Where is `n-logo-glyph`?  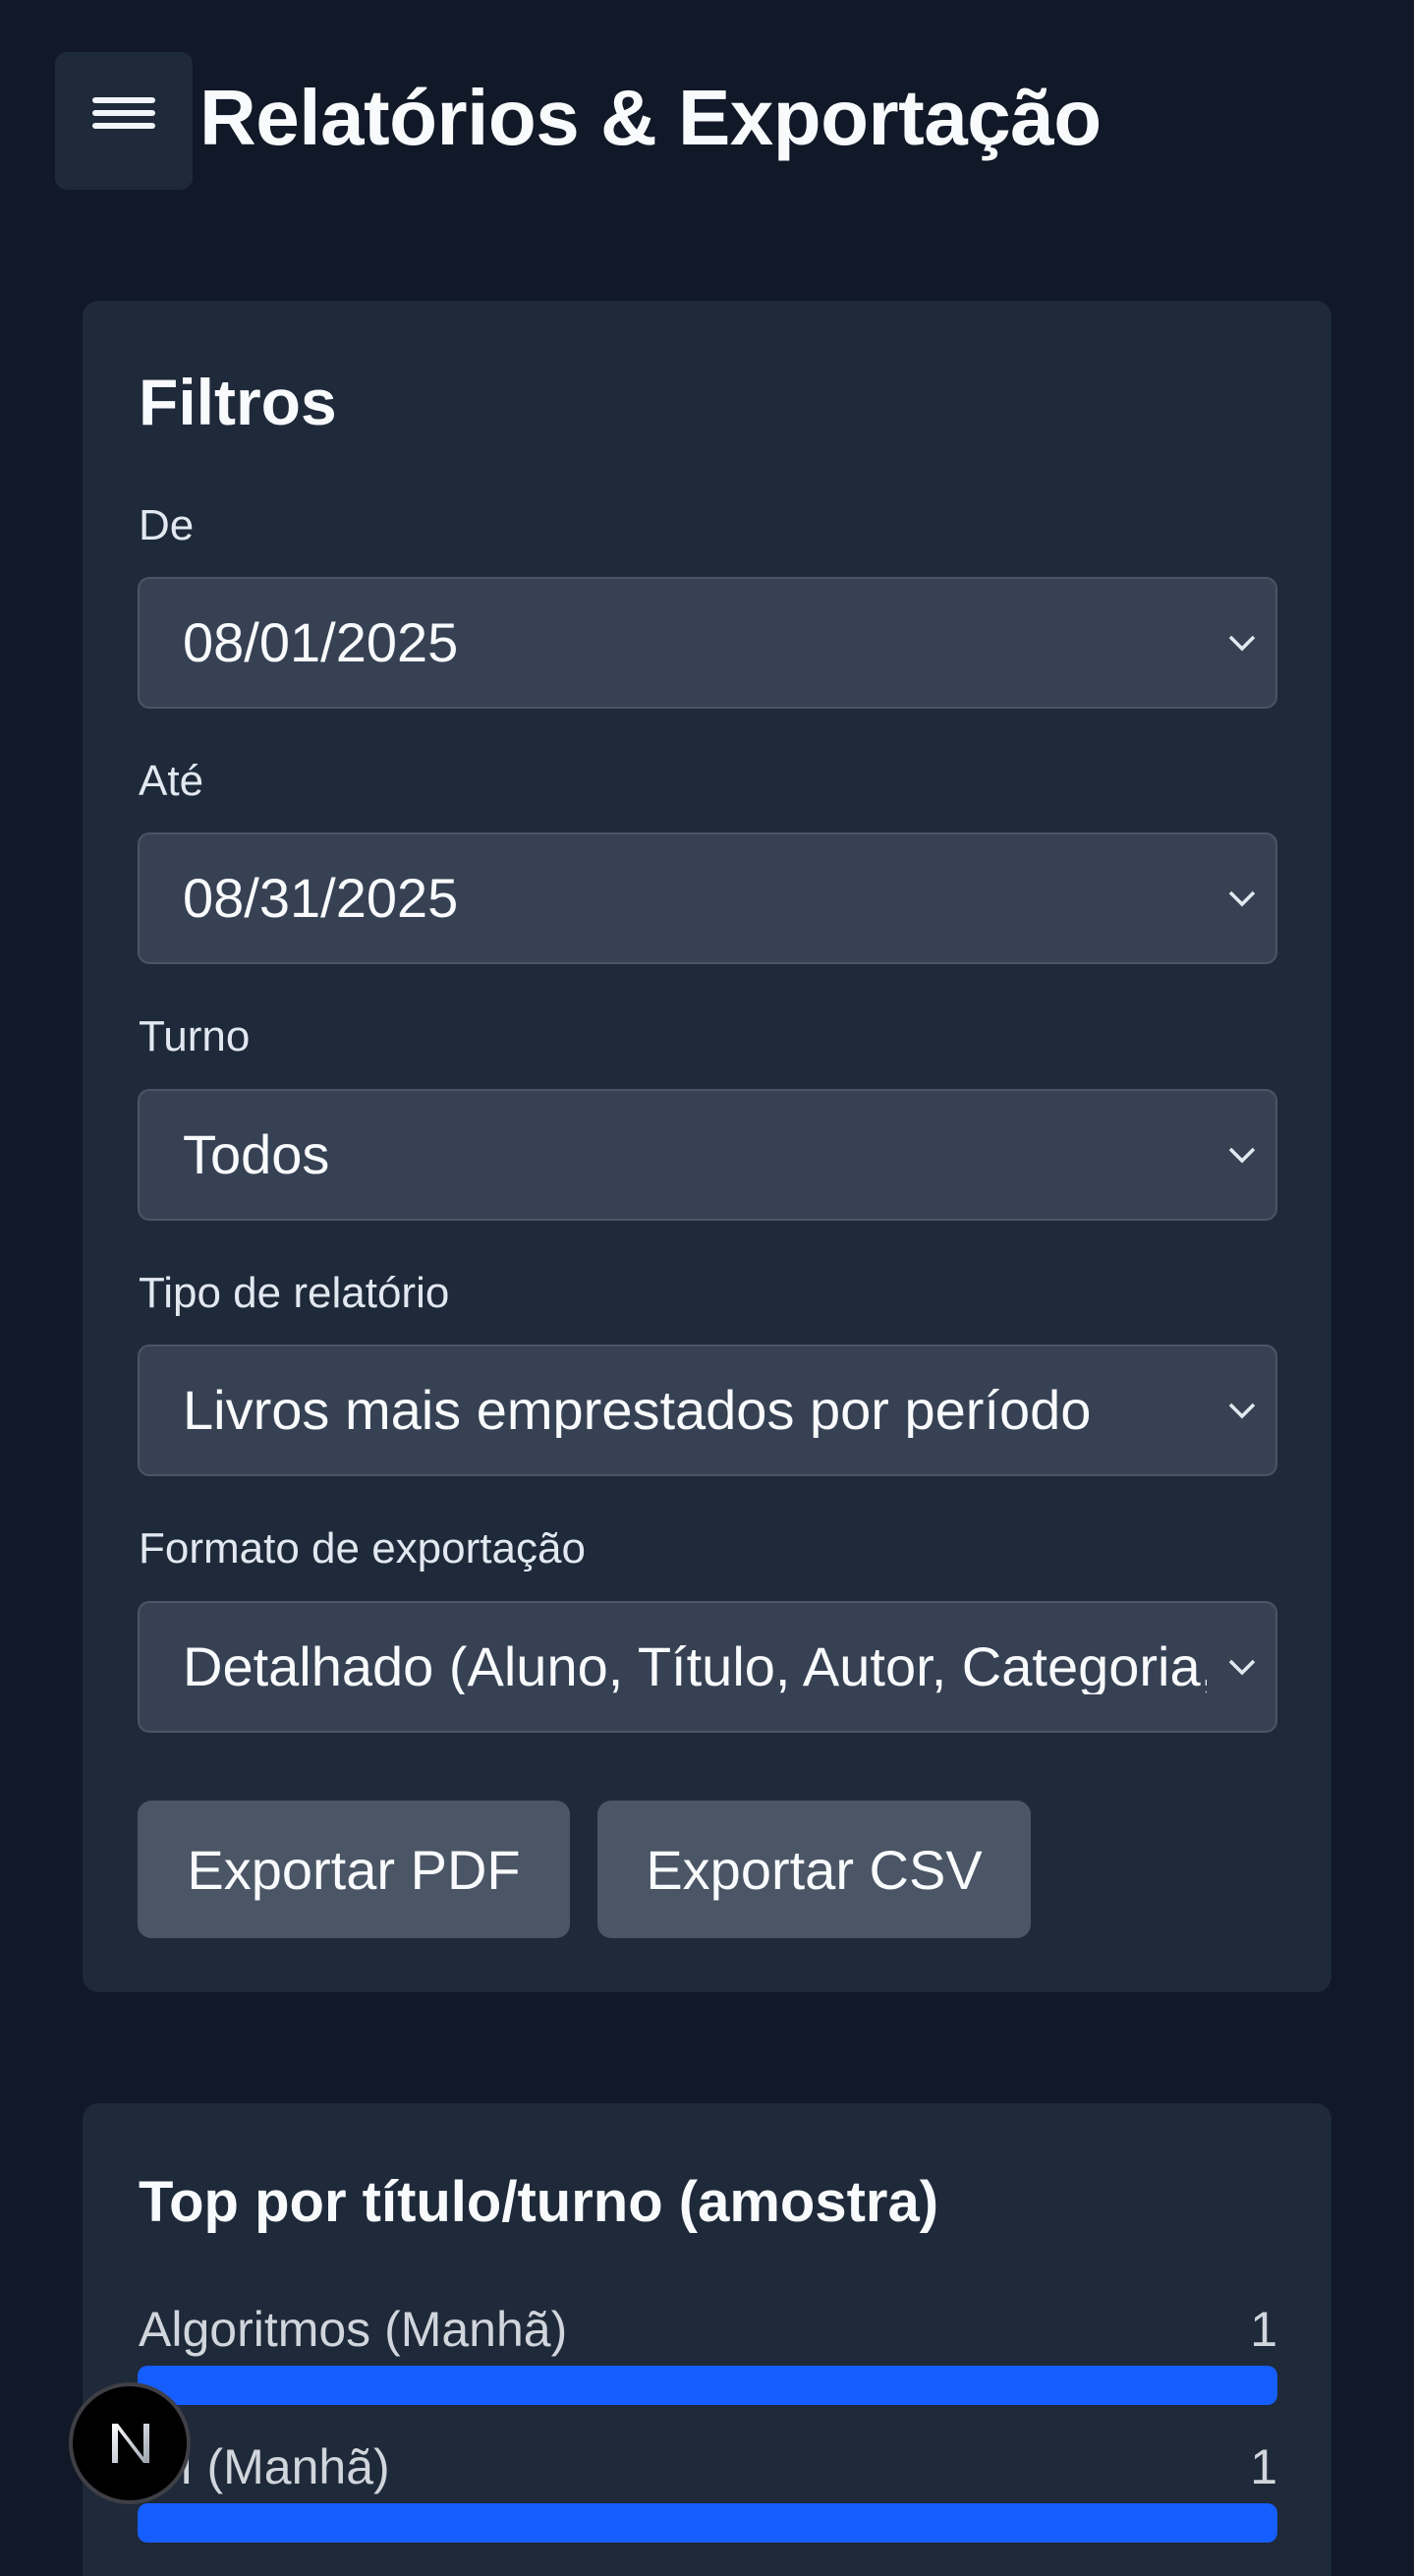
n-logo-glyph is located at coordinates (130, 2444).